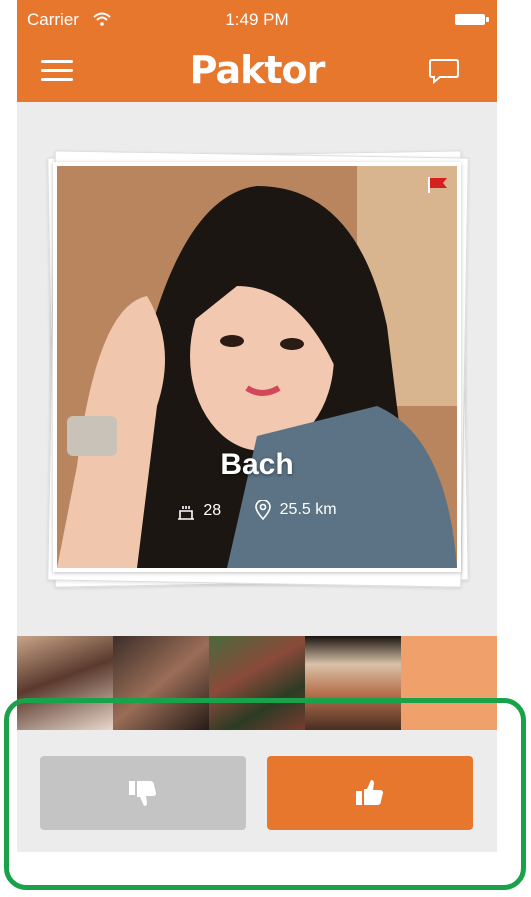 The height and width of the screenshot is (897, 531). What do you see at coordinates (199, 511) in the screenshot?
I see `age-info: 28` at bounding box center [199, 511].